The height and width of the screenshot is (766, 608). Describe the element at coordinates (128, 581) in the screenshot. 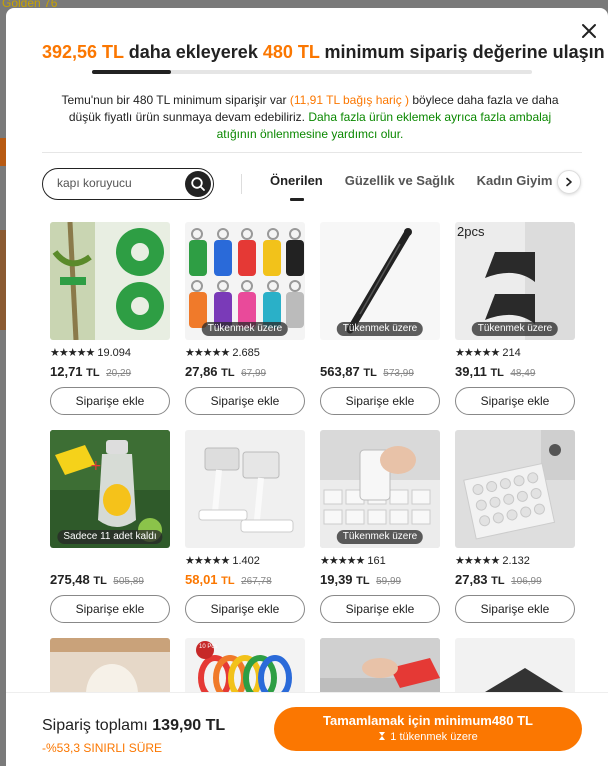

I see `old-price: 505,89` at that location.